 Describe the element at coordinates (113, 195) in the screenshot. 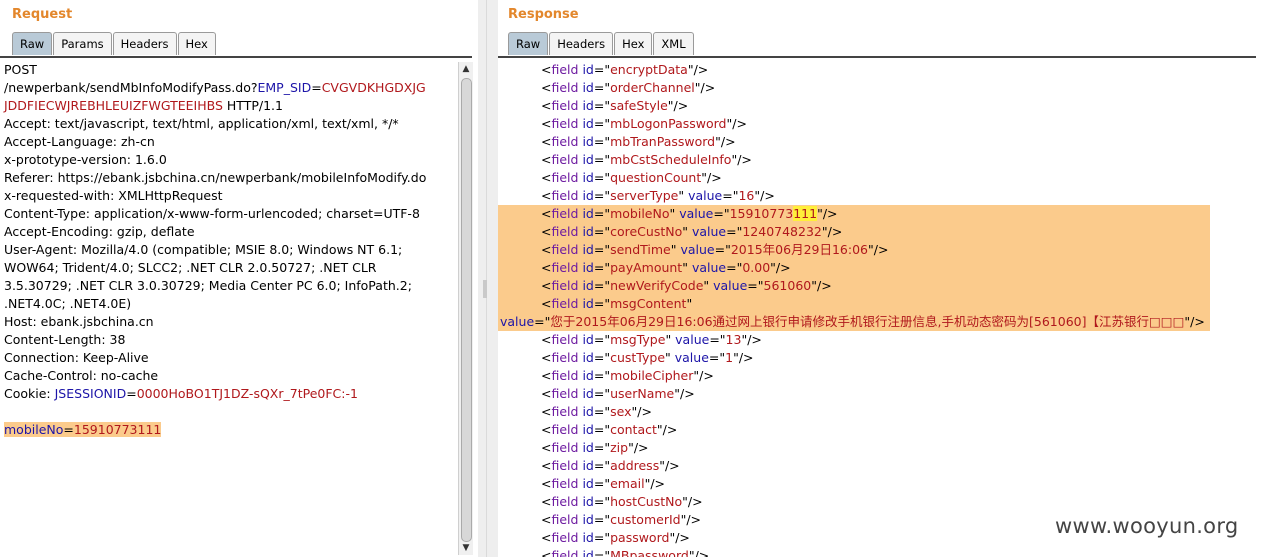

I see `line-content: x-requested-with: XMLHttpRequest` at that location.